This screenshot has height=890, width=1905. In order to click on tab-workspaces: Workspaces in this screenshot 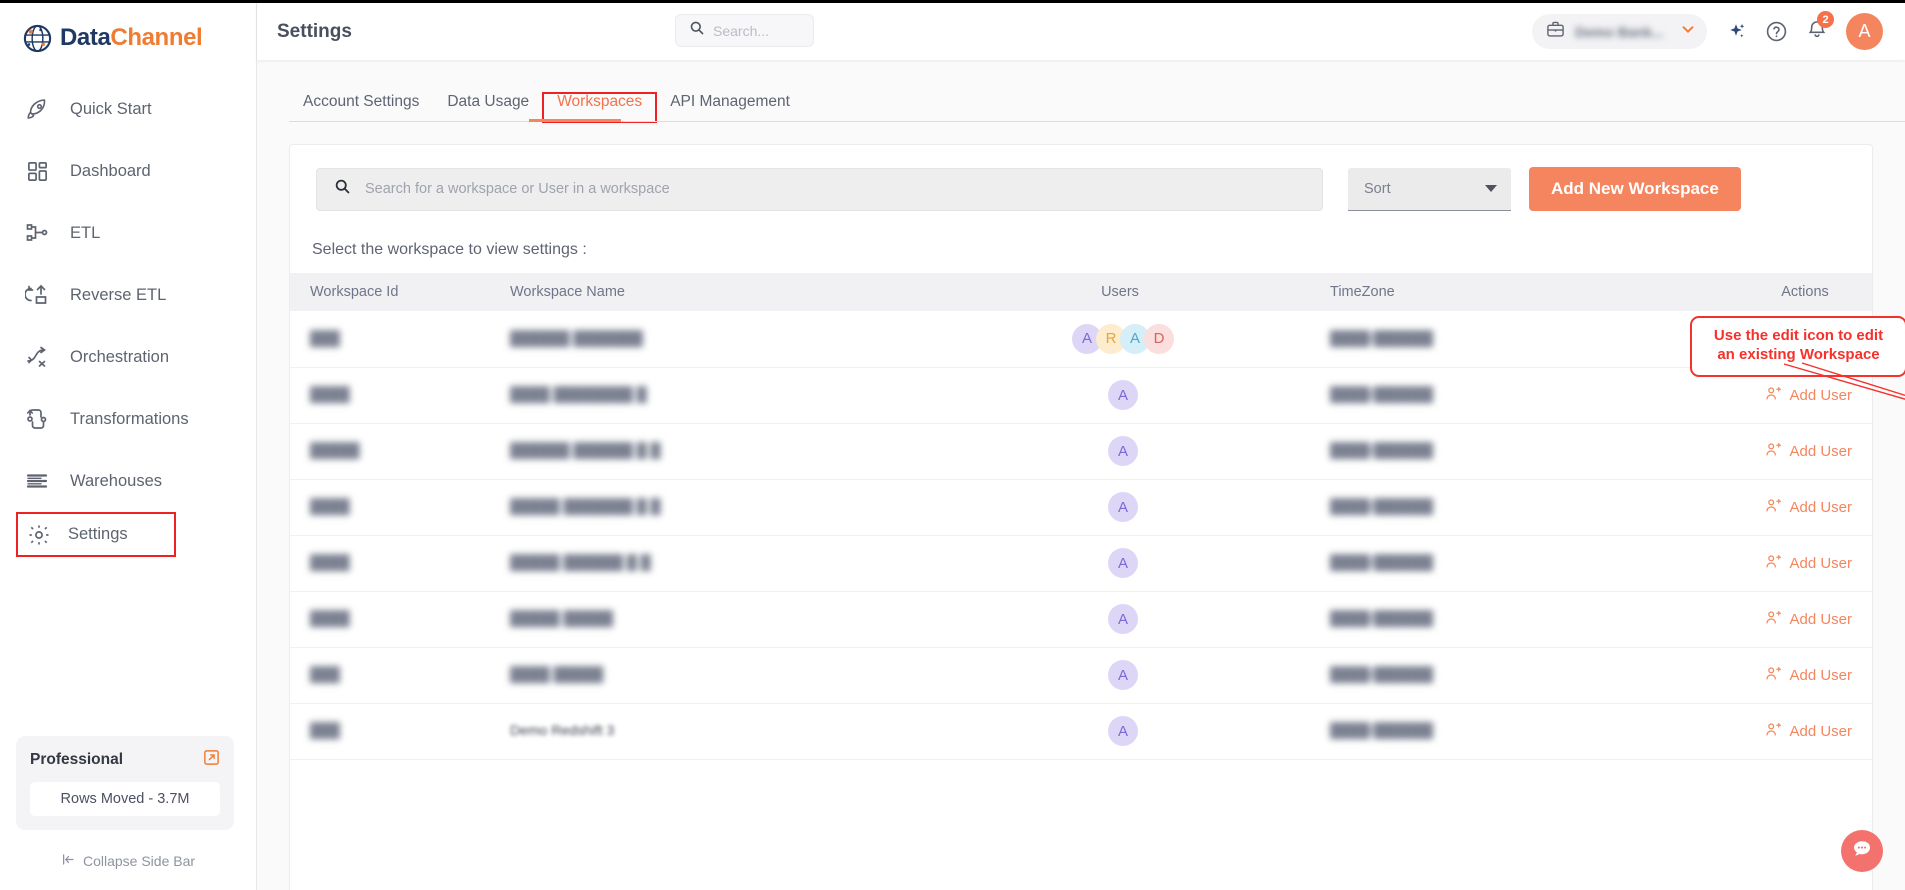, I will do `click(600, 107)`.